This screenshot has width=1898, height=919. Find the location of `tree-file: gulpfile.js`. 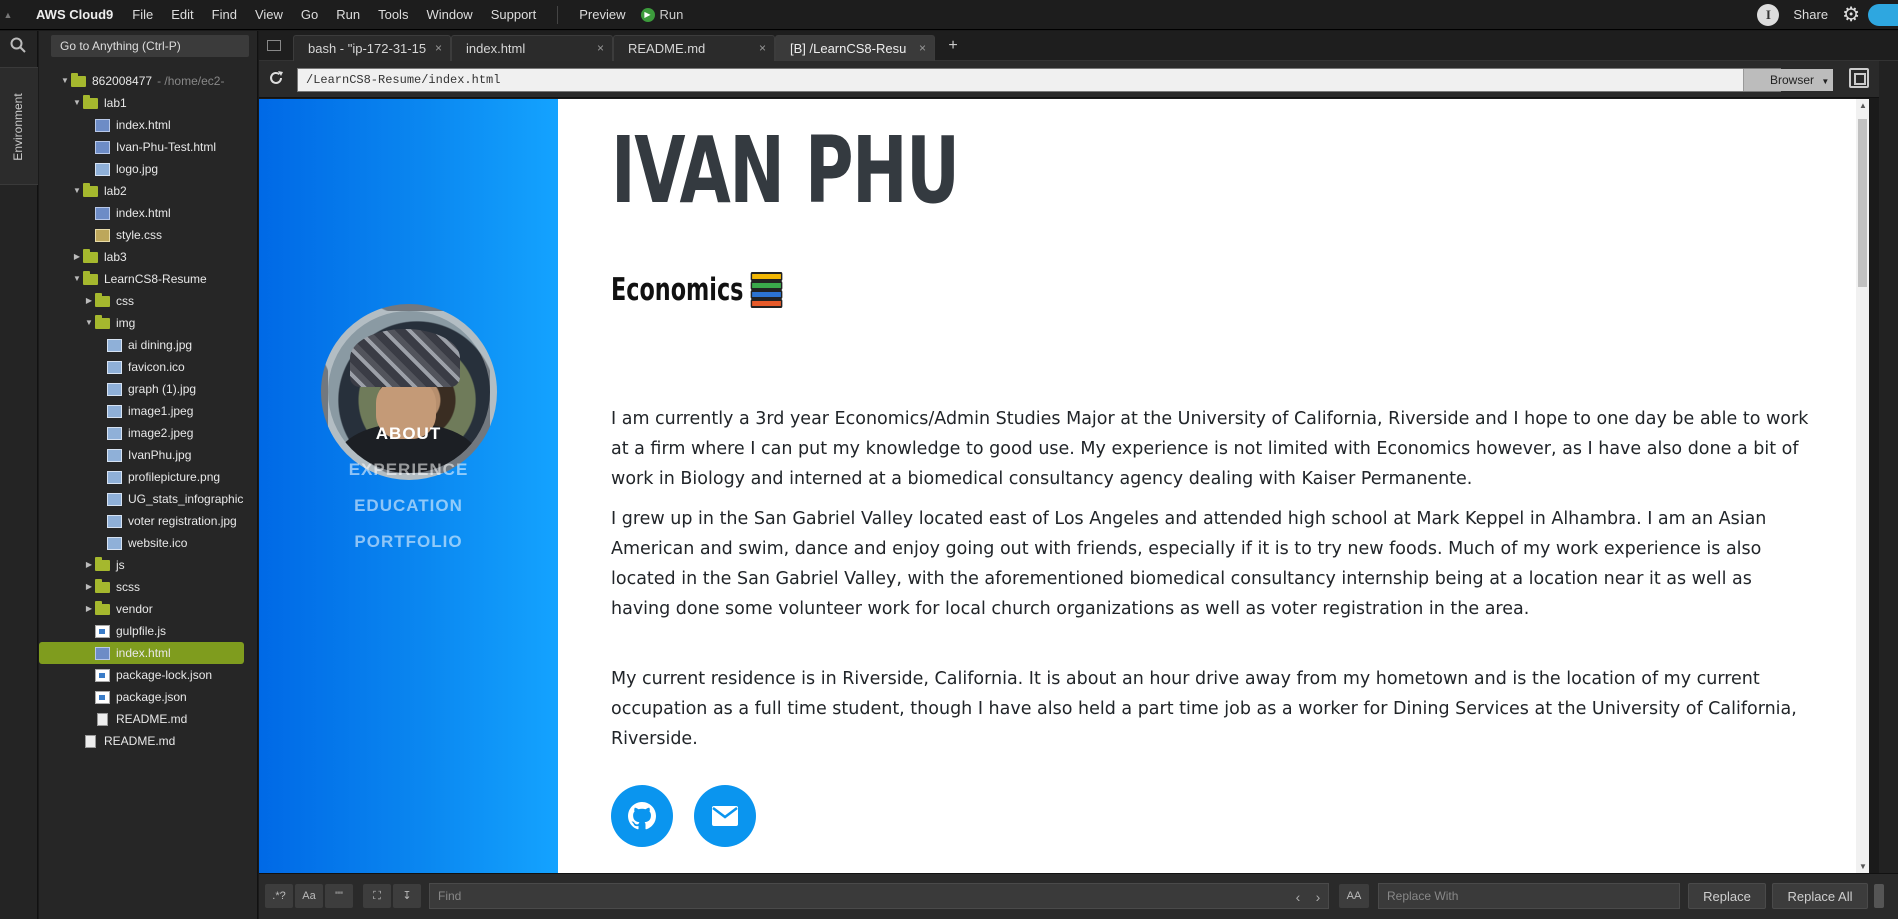

tree-file: gulpfile.js is located at coordinates (148, 631).